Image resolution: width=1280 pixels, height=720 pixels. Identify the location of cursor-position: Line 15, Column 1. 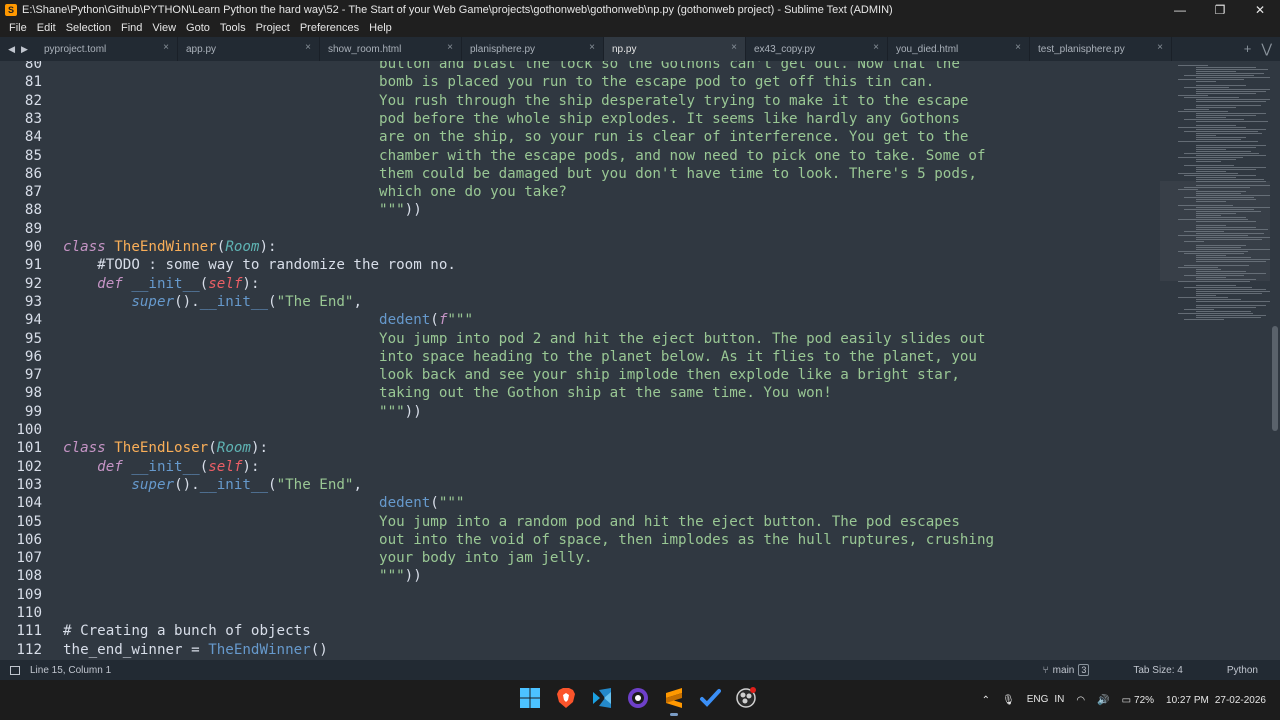
(70, 670).